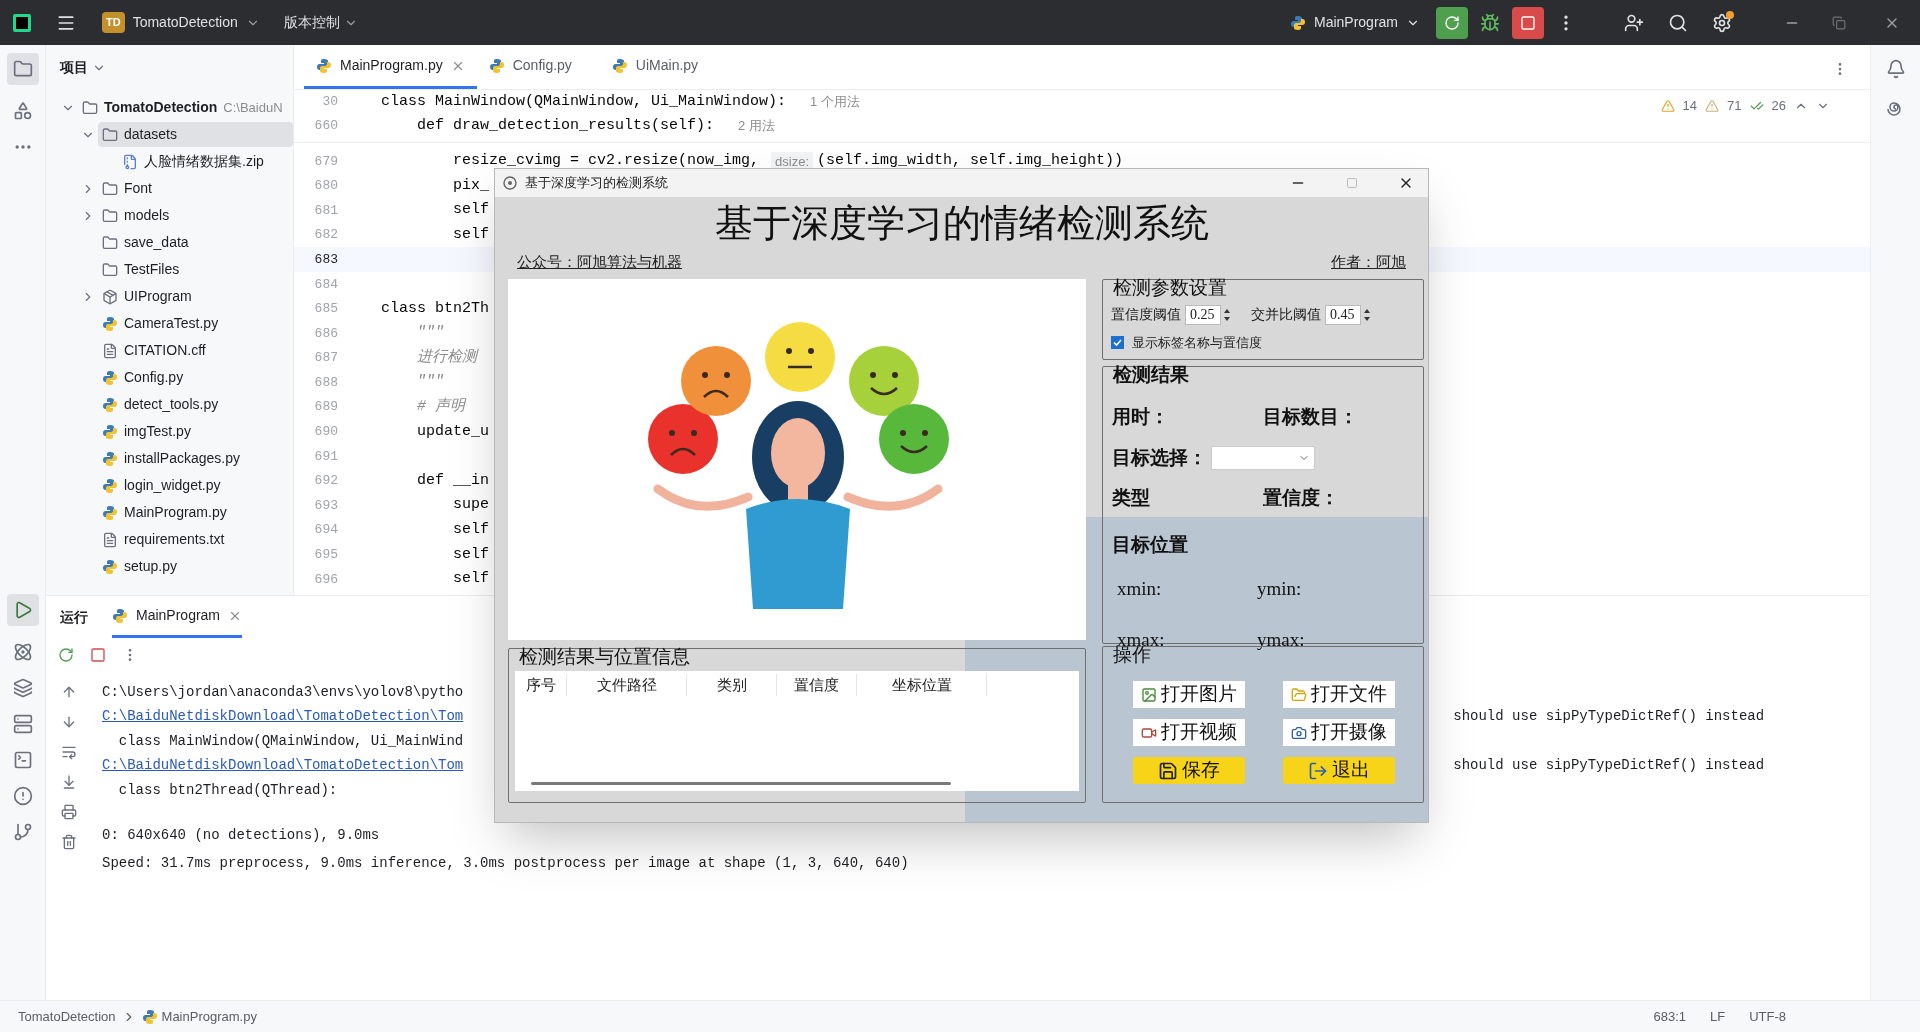 The image size is (1920, 1032). I want to click on tree-item: CameraTest.py, so click(162, 323).